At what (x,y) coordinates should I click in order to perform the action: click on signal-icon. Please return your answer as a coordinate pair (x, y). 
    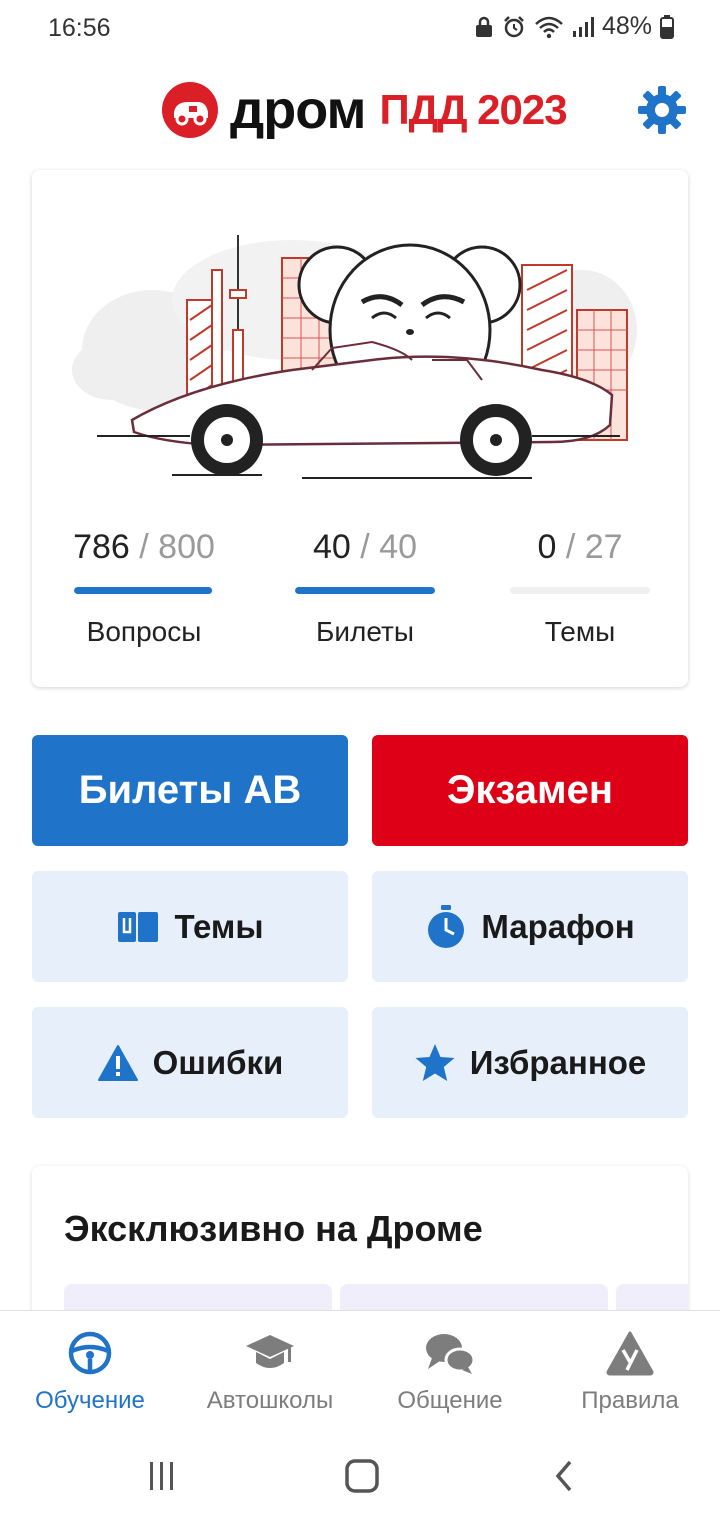
    Looking at the image, I should click on (583, 26).